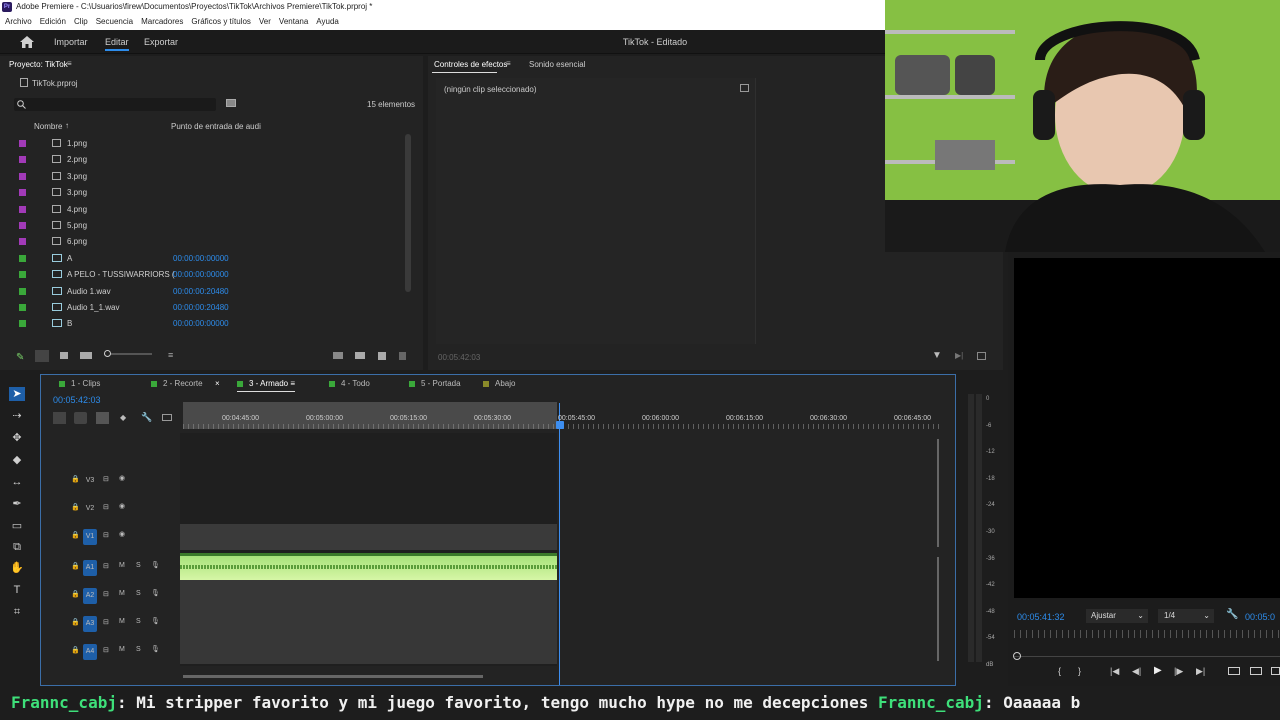 Image resolution: width=1280 pixels, height=720 pixels. I want to click on sort-icon: ≡, so click(170, 355).